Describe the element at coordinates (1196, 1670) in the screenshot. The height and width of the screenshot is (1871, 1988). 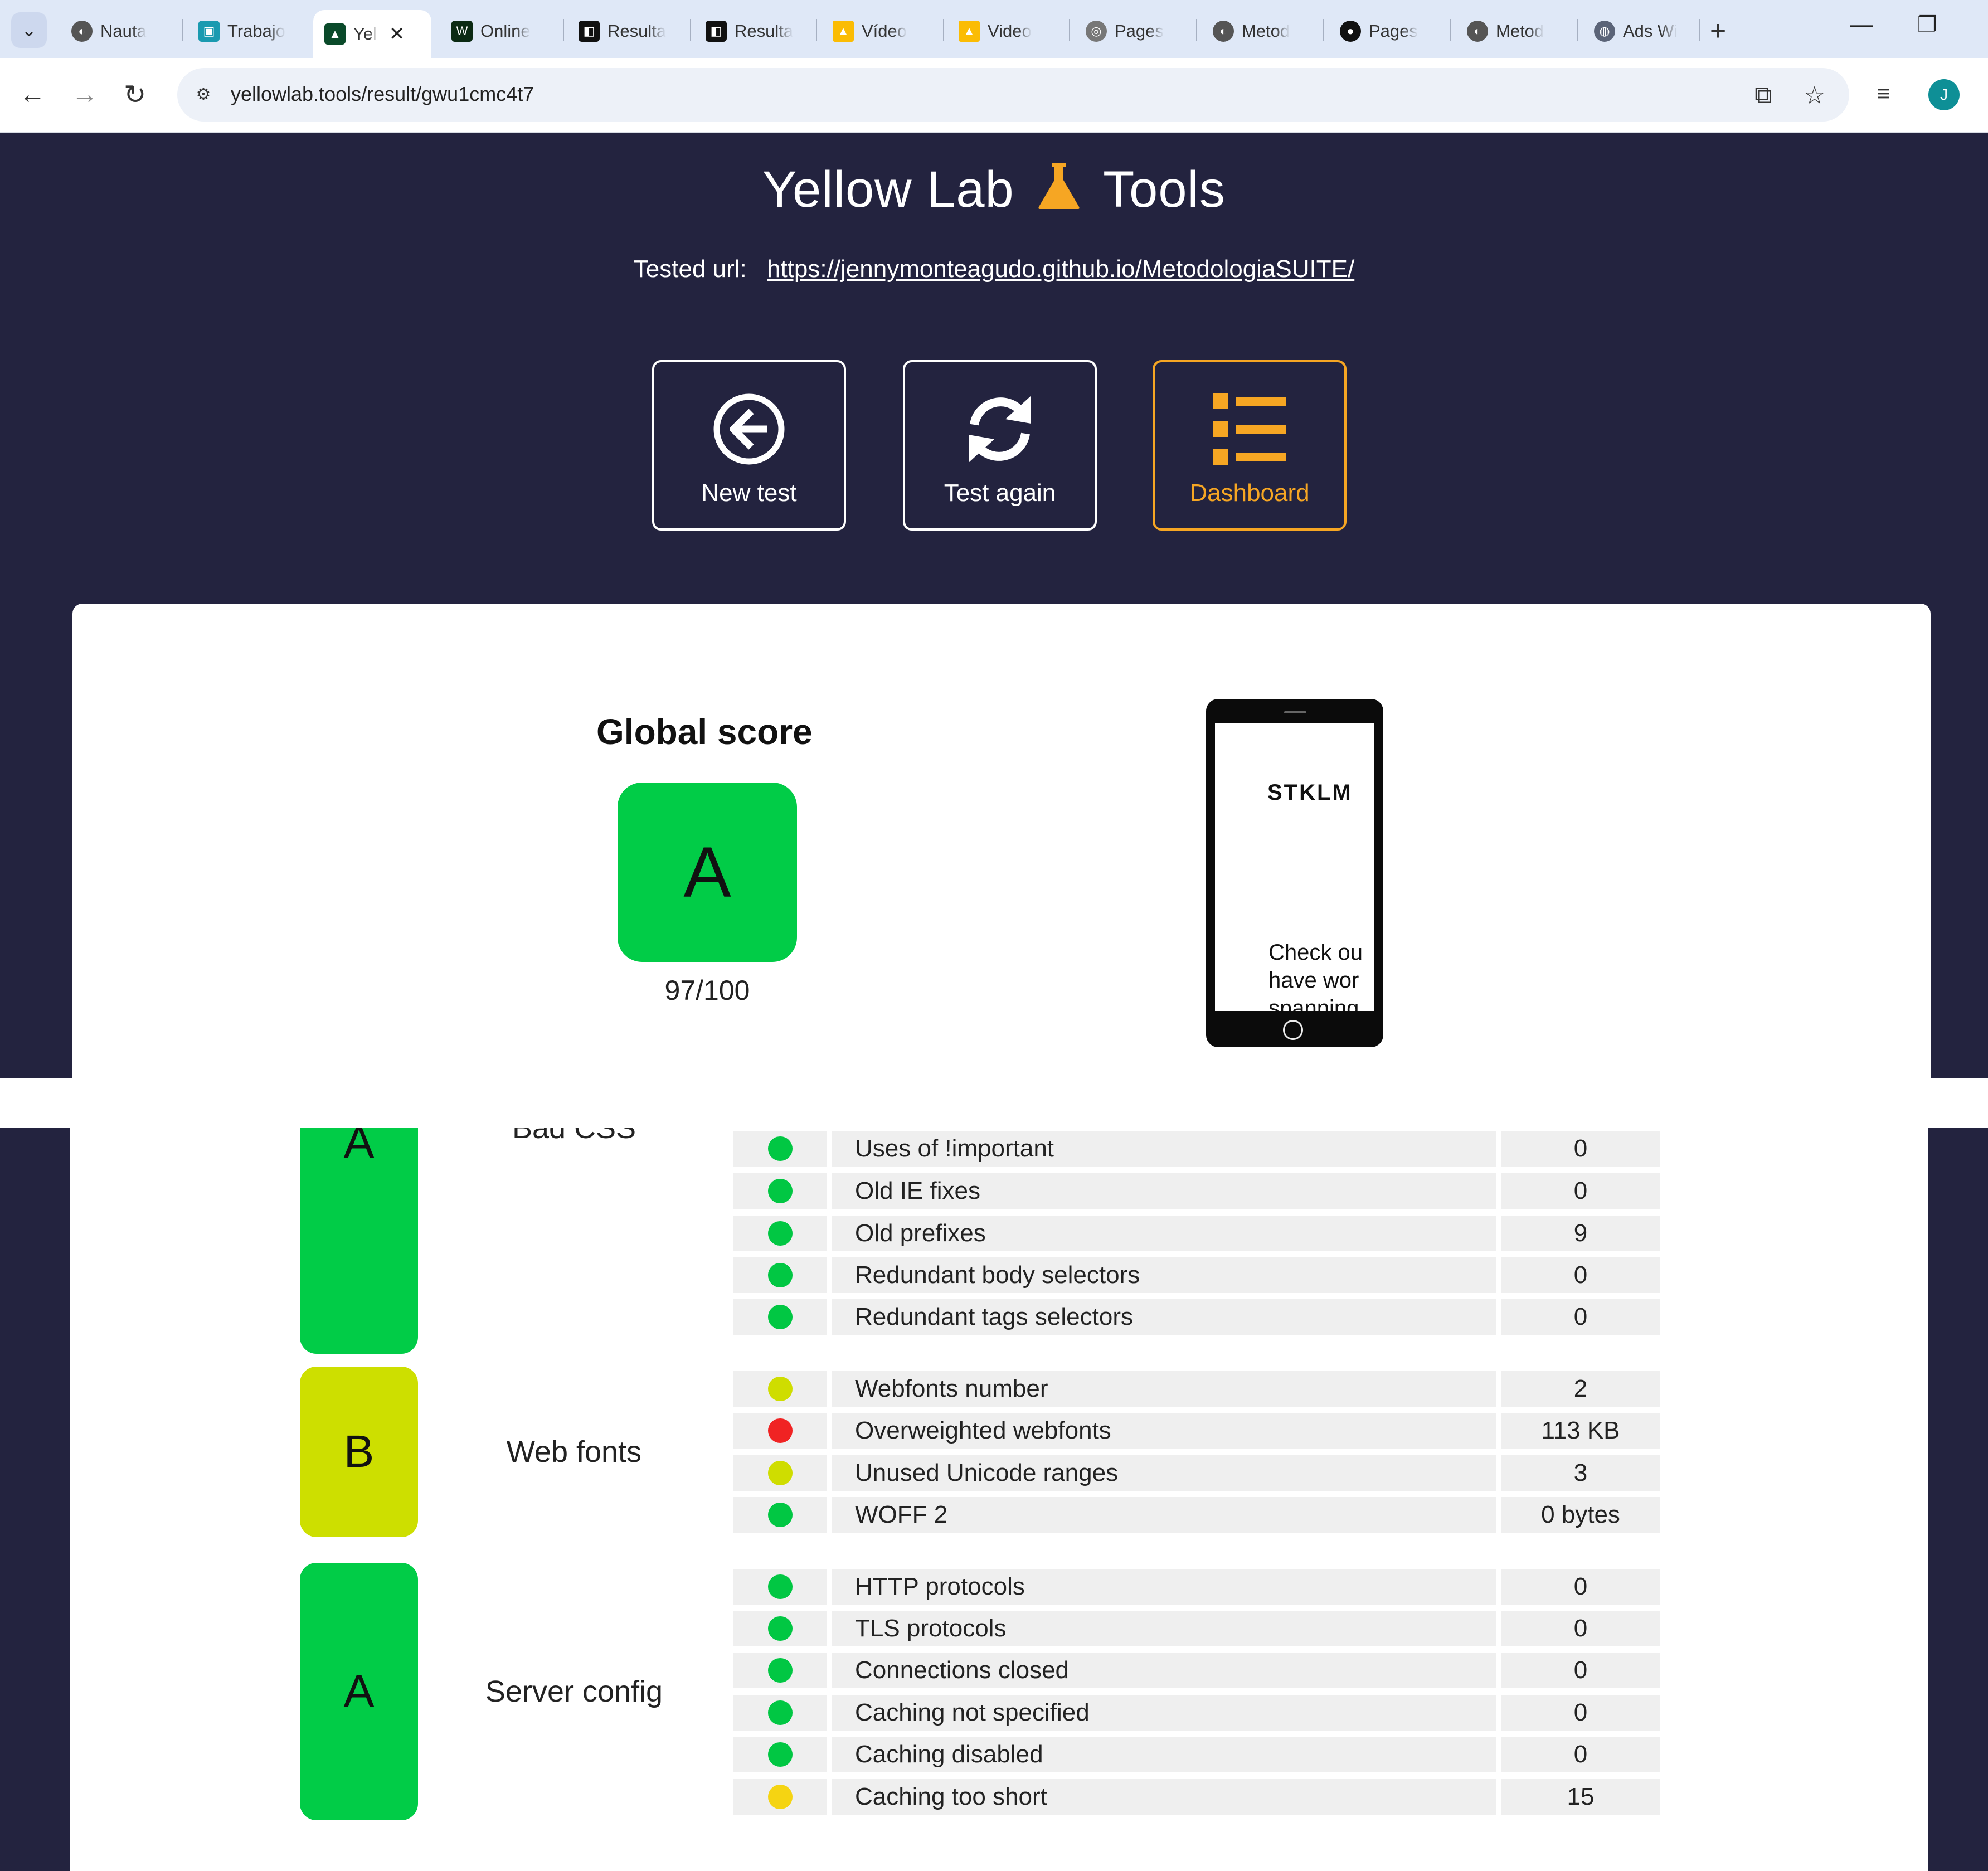
I see `rule-row: Connections closed 0` at that location.